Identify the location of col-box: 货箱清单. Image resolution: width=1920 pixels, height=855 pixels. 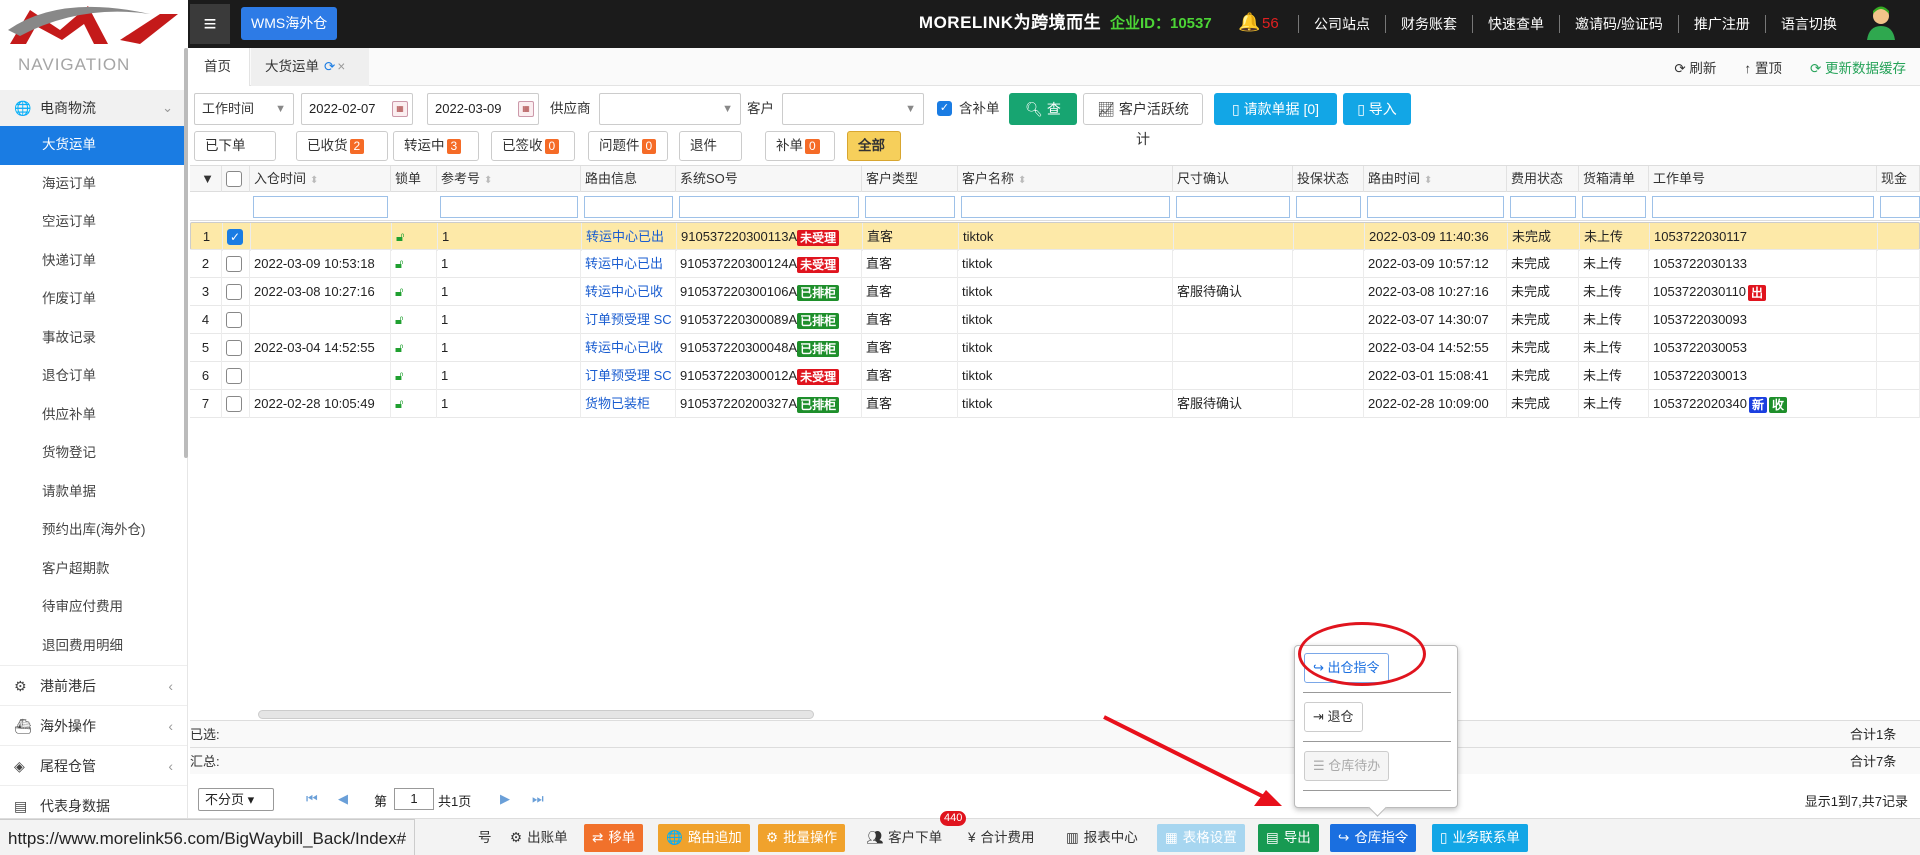
(1614, 179).